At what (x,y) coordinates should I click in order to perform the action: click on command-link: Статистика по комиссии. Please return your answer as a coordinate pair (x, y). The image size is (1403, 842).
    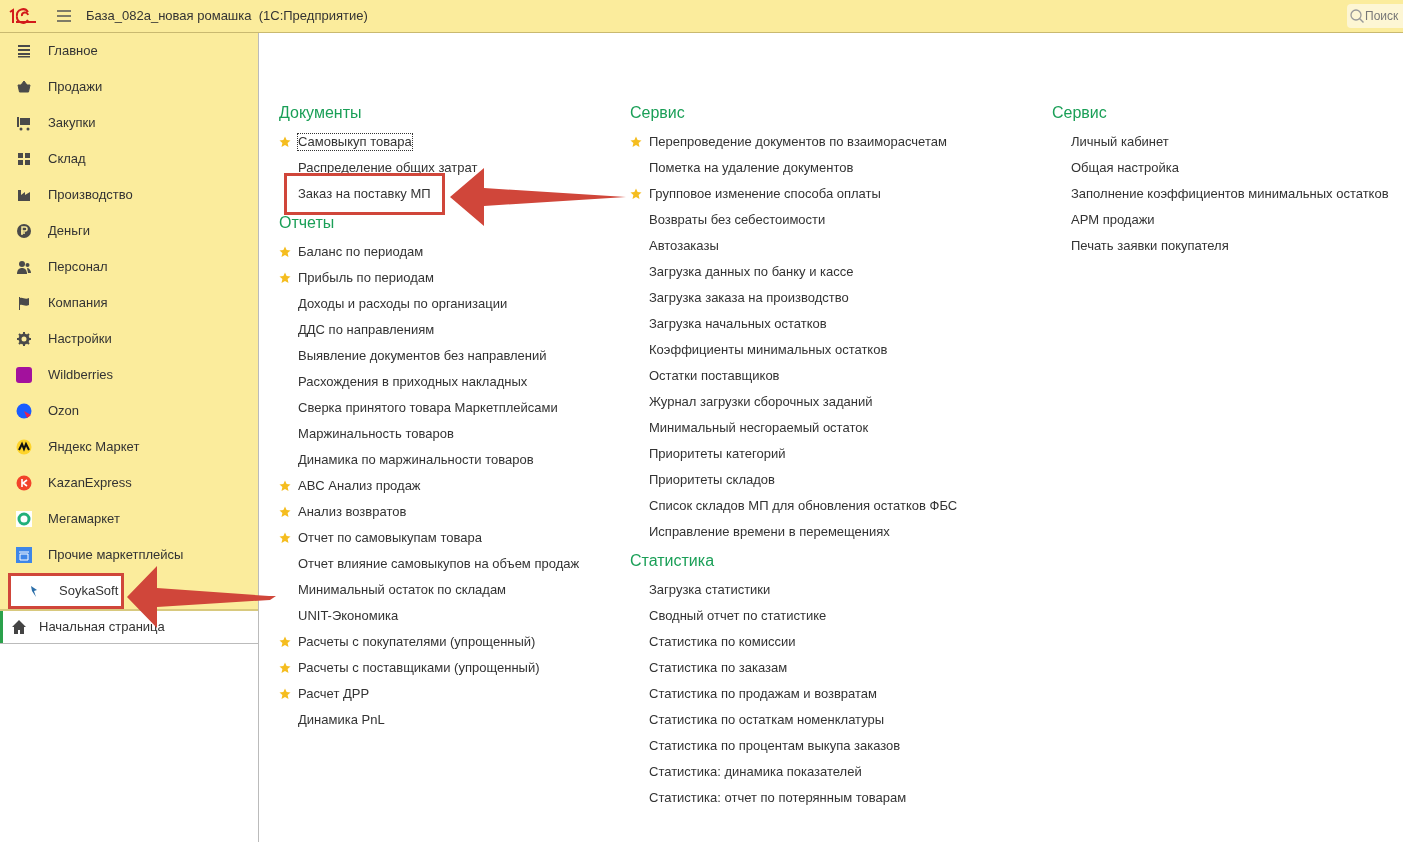
    Looking at the image, I should click on (722, 642).